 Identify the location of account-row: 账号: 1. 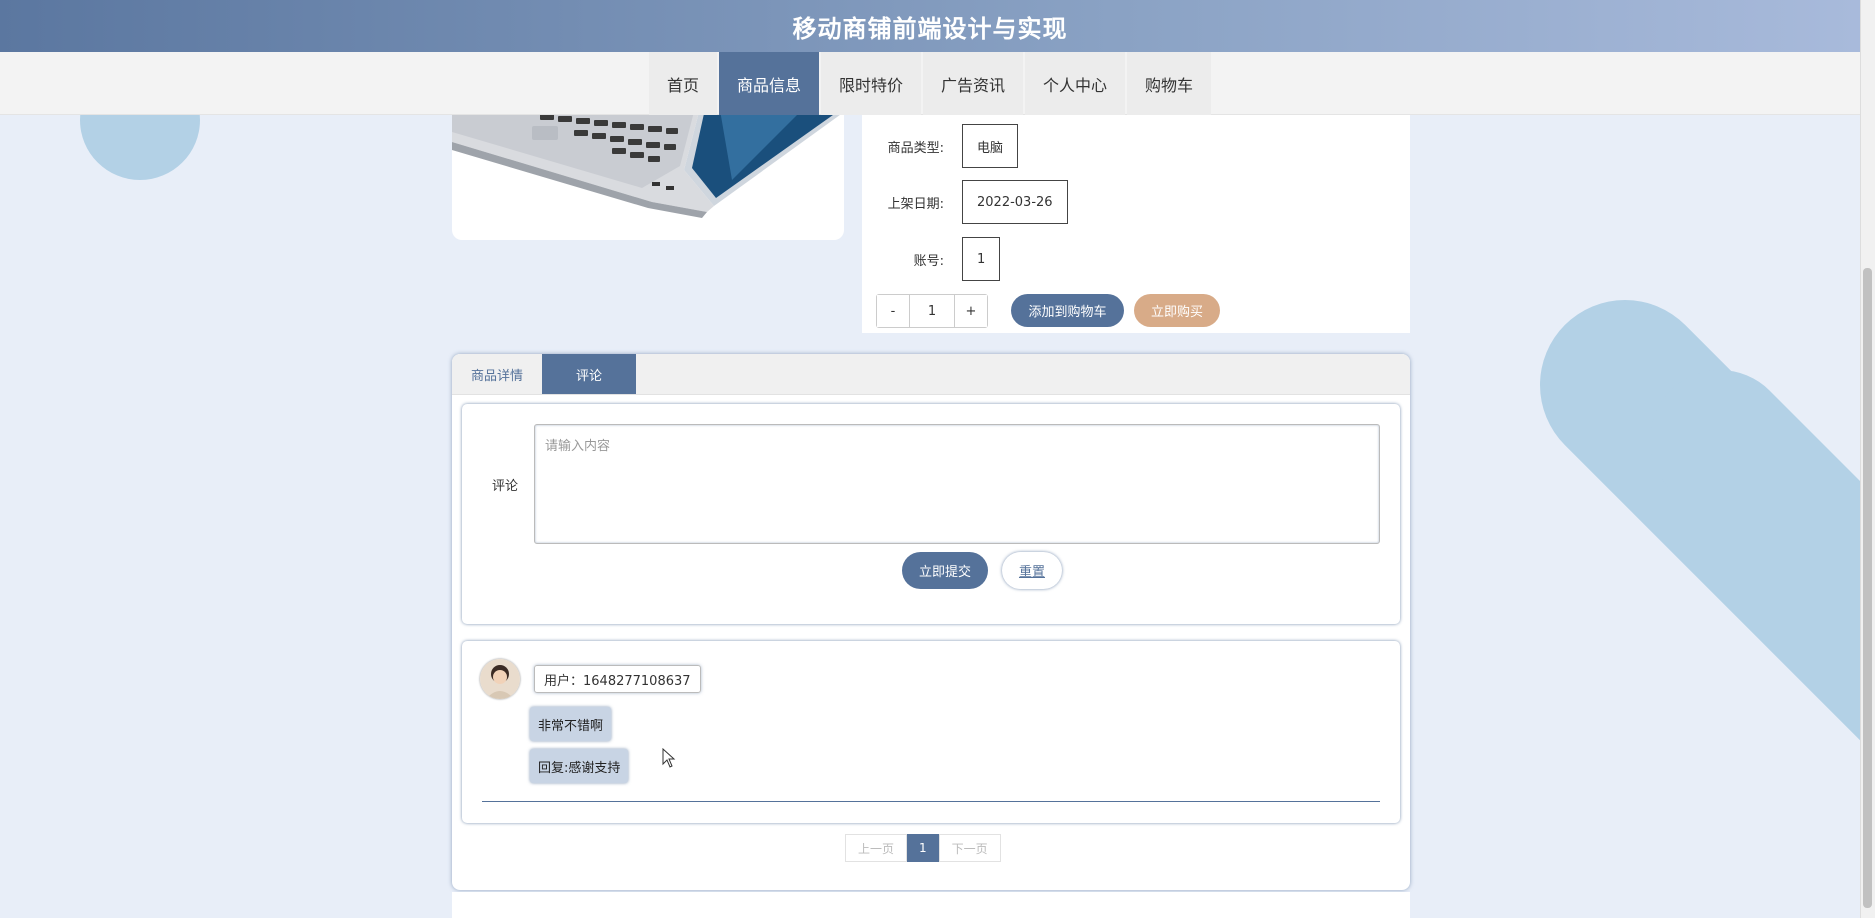
(931, 259).